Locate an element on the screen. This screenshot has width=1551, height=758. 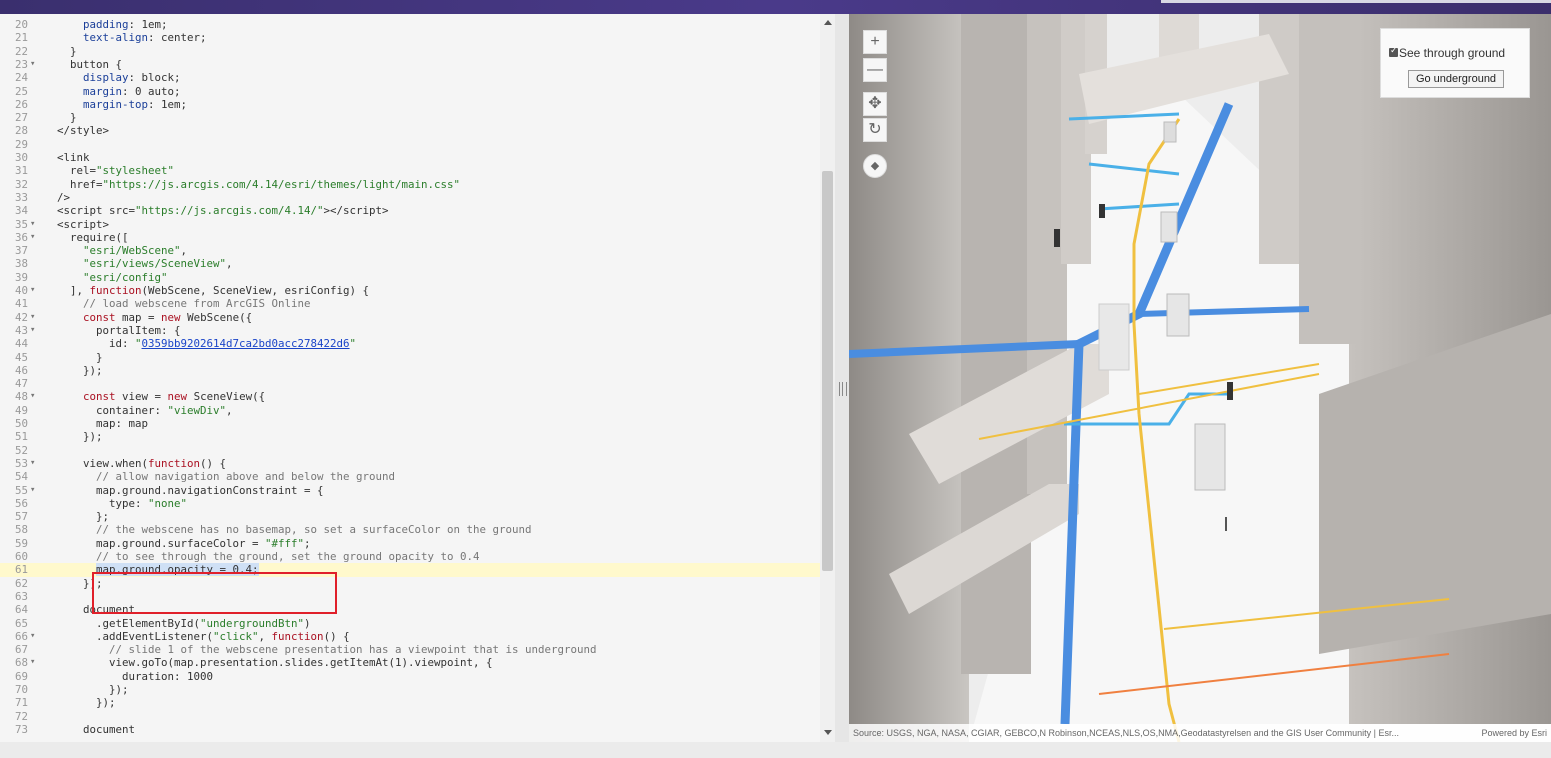
code-line: 49 container: "viewDiv", is located at coordinates (410, 410).